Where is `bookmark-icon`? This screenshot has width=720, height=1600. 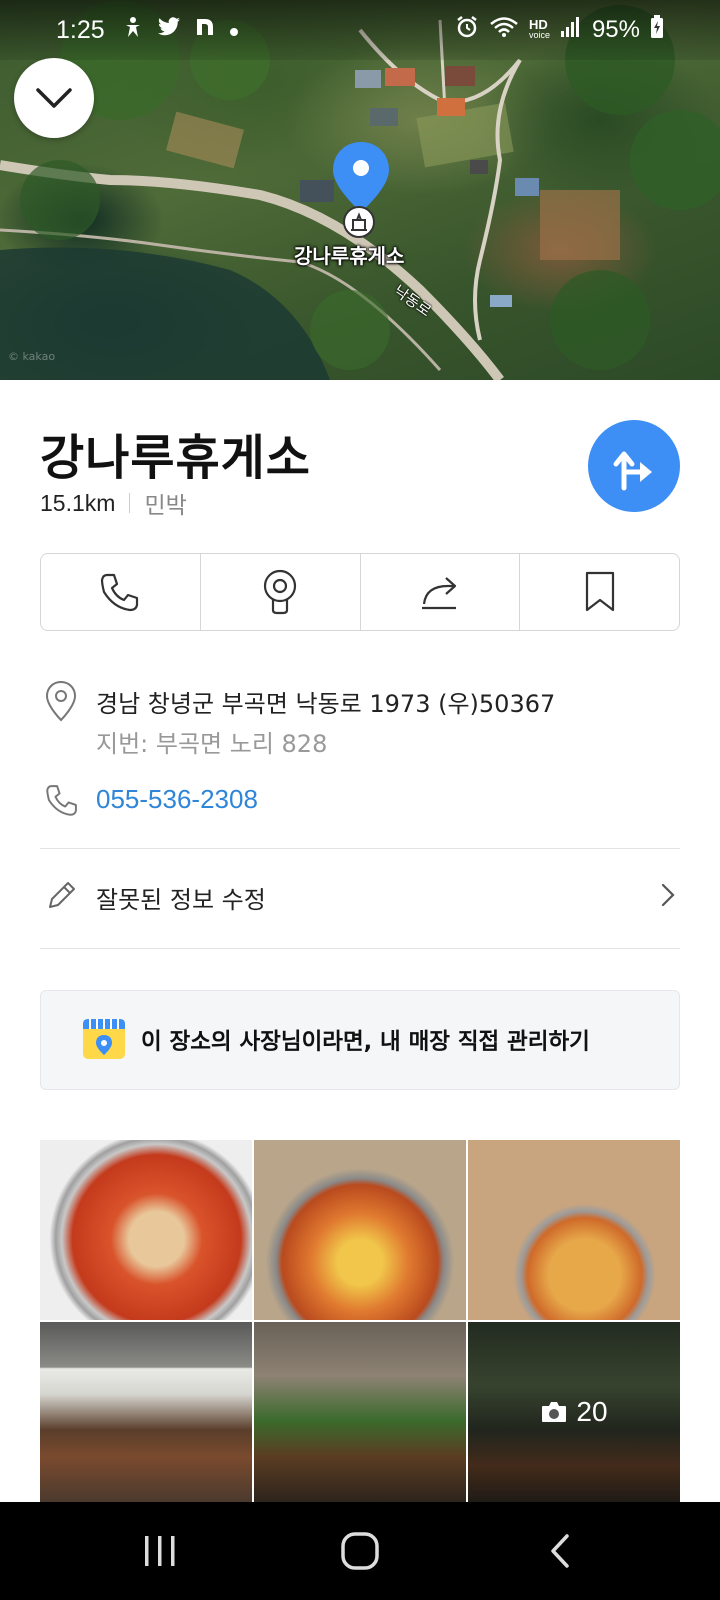 bookmark-icon is located at coordinates (599, 591).